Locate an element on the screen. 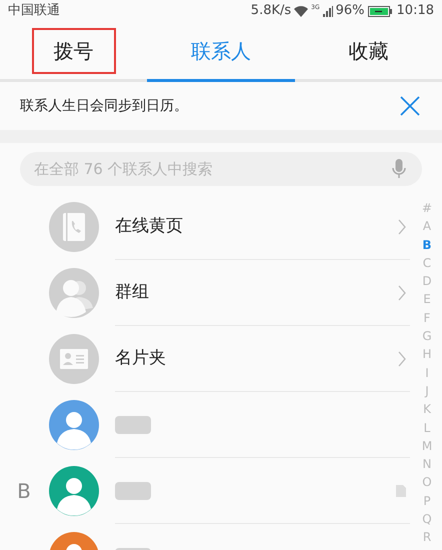 This screenshot has width=442, height=550. index-letter: K is located at coordinates (427, 409).